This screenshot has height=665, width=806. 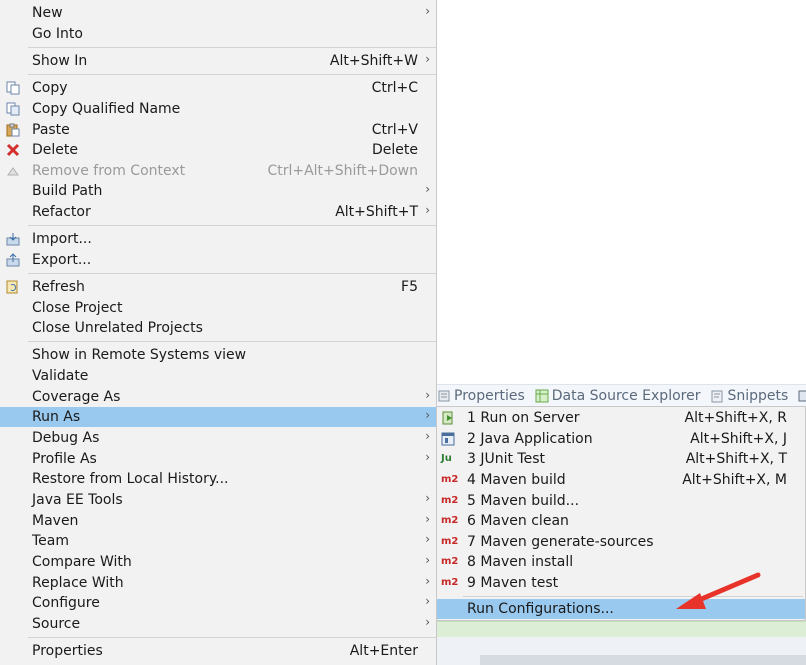 I want to click on menu-item-maven: Maven ›, so click(x=218, y=521).